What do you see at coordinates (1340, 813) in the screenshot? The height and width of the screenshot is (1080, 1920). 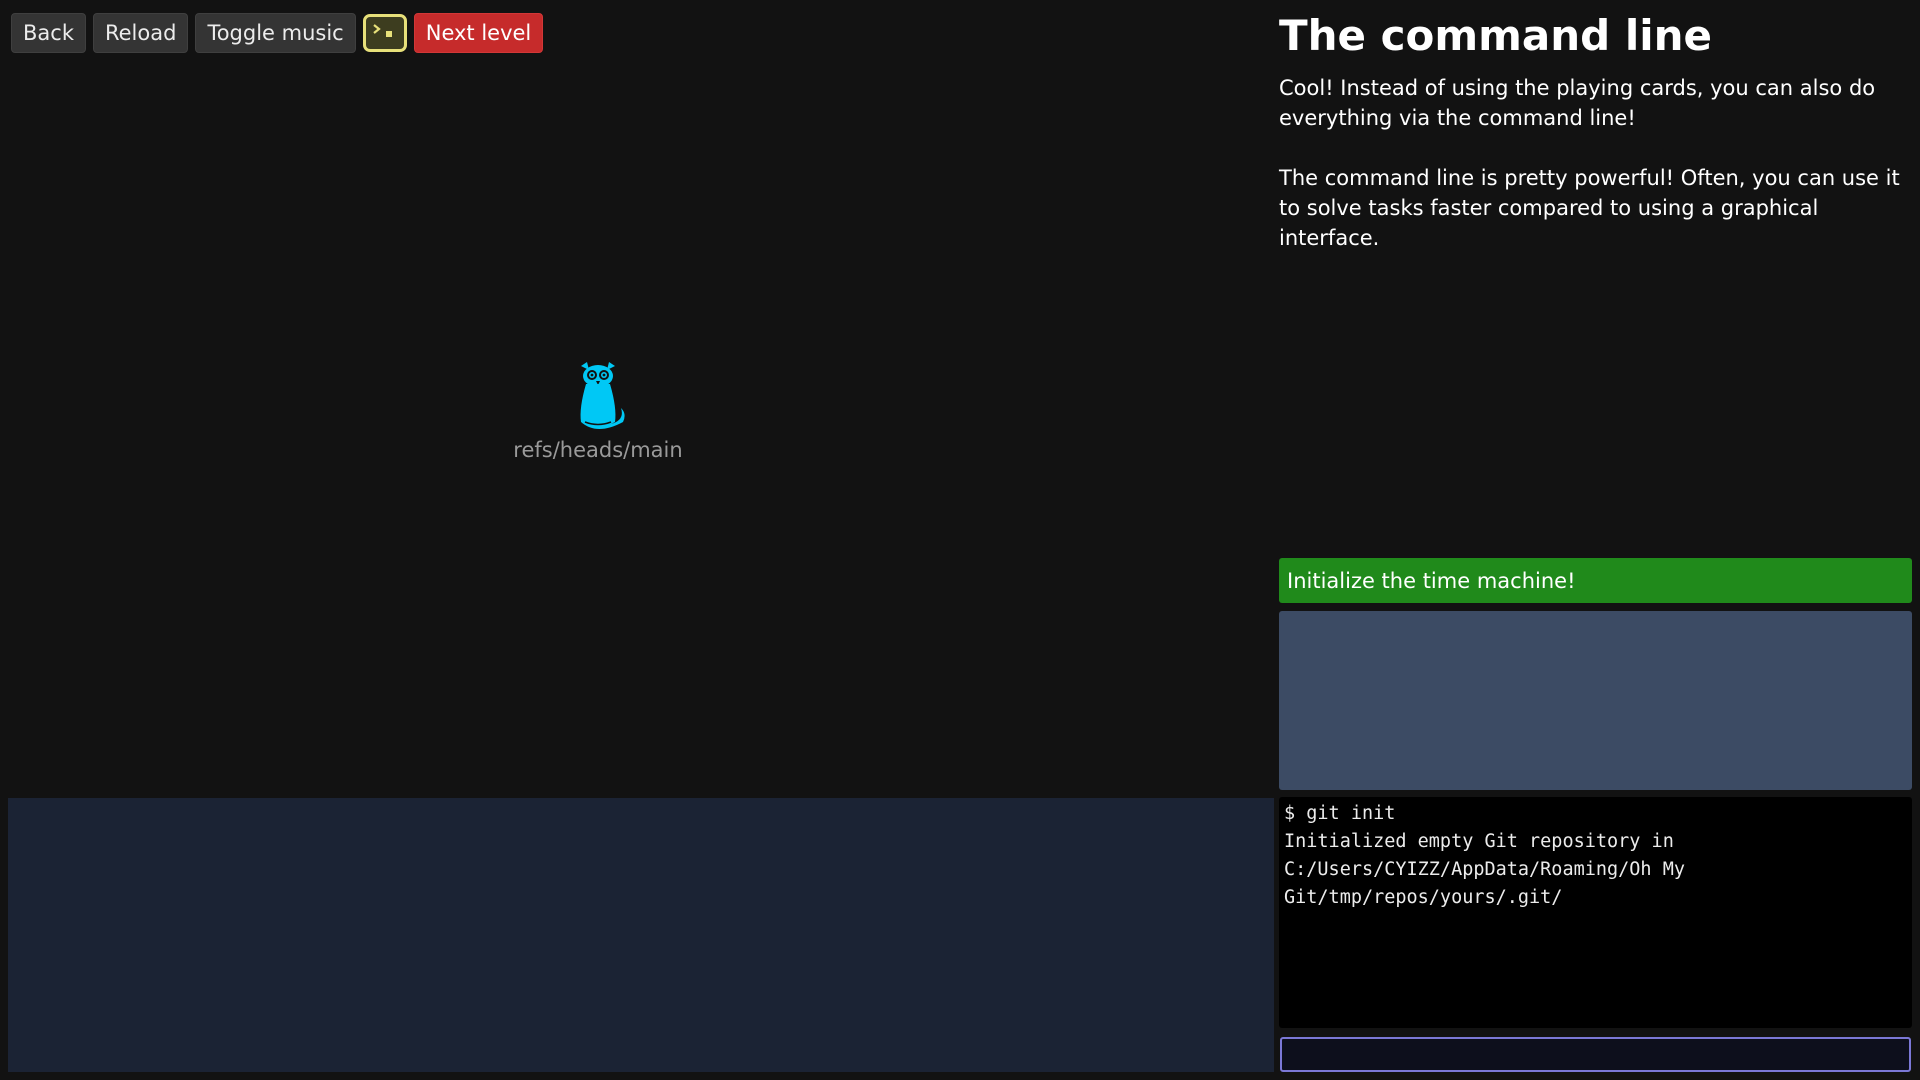 I see `terminal-line: $ git init` at bounding box center [1340, 813].